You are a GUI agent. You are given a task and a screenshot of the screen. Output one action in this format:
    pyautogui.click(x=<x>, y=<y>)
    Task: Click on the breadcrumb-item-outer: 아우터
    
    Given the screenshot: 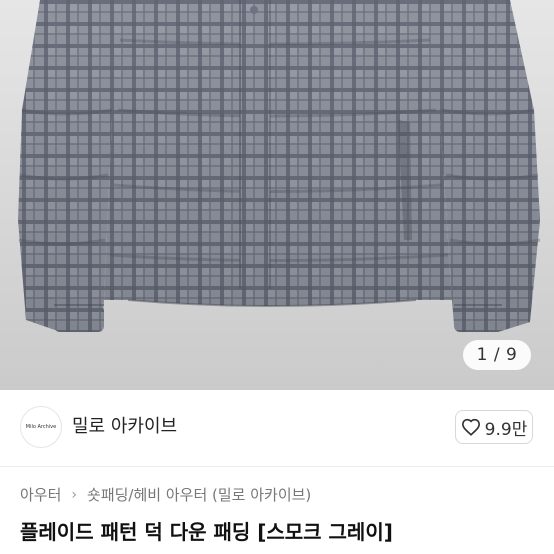 What is the action you would take?
    pyautogui.click(x=40, y=495)
    